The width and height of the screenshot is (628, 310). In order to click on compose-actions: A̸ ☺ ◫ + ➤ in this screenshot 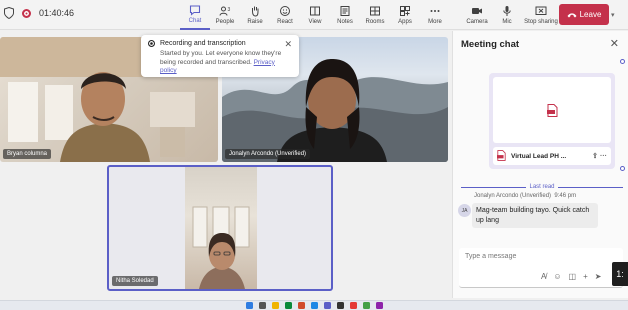, I will do `click(571, 276)`.